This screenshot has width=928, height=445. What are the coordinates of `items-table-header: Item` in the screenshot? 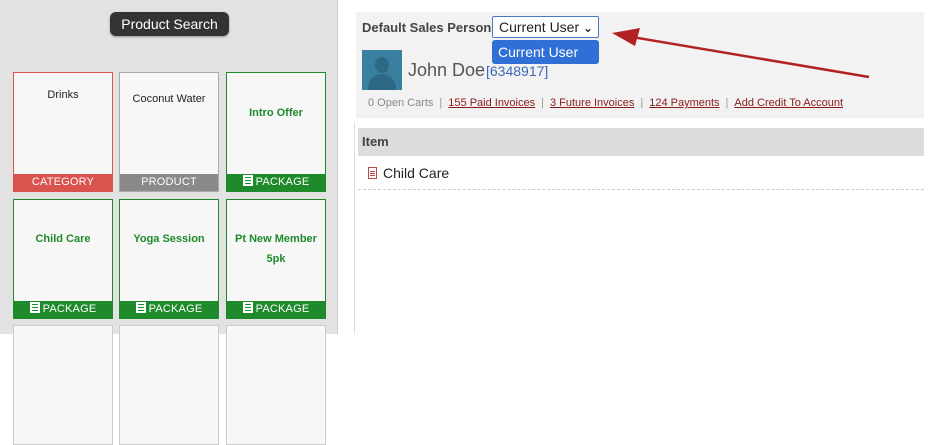 It's located at (641, 142).